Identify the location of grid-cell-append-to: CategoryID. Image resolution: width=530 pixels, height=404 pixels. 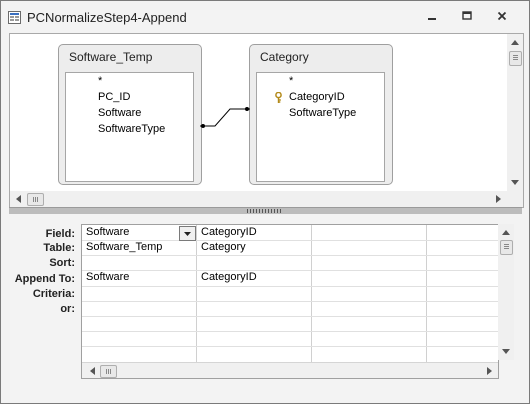
(227, 277).